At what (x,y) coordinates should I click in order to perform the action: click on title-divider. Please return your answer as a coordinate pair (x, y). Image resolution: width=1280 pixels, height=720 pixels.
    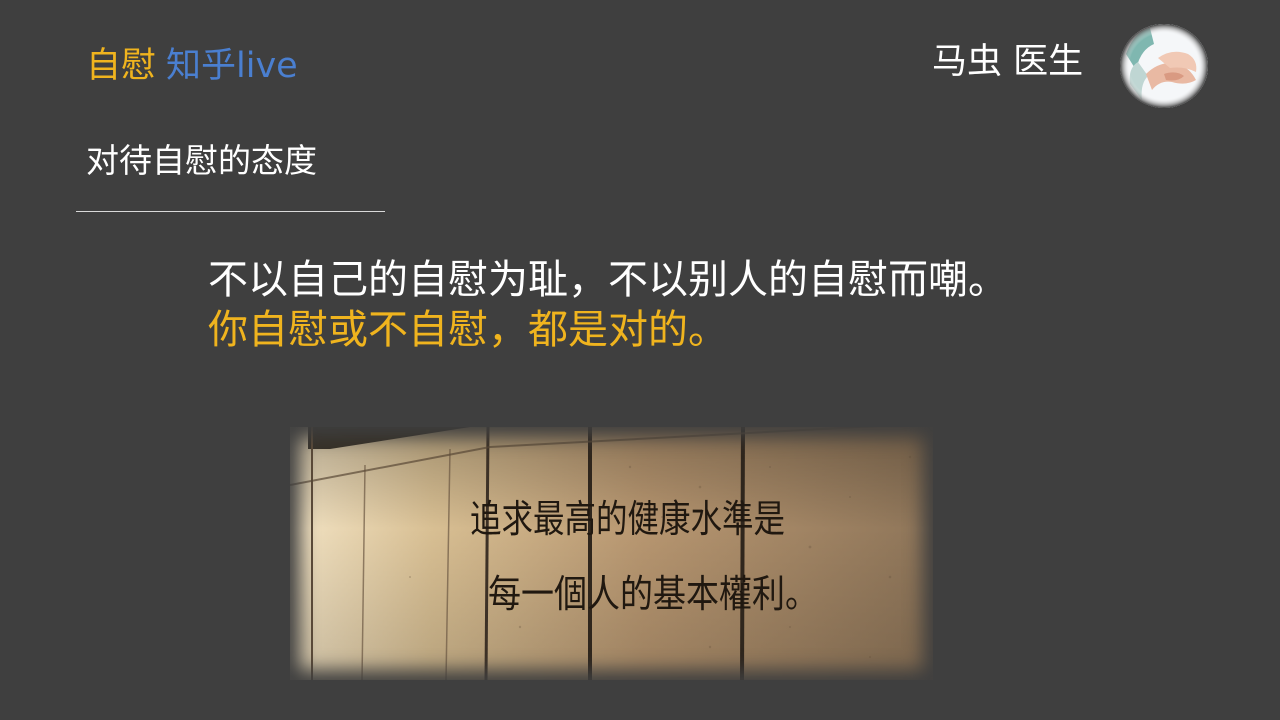
    Looking at the image, I should click on (230, 211).